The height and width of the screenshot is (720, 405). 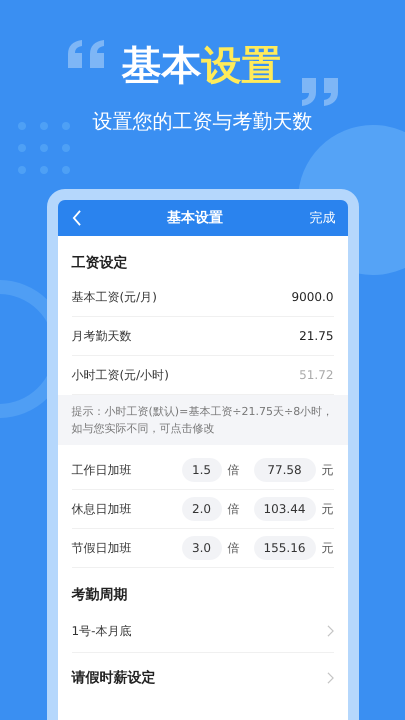 What do you see at coordinates (242, 66) in the screenshot?
I see `headline-text: 设置` at bounding box center [242, 66].